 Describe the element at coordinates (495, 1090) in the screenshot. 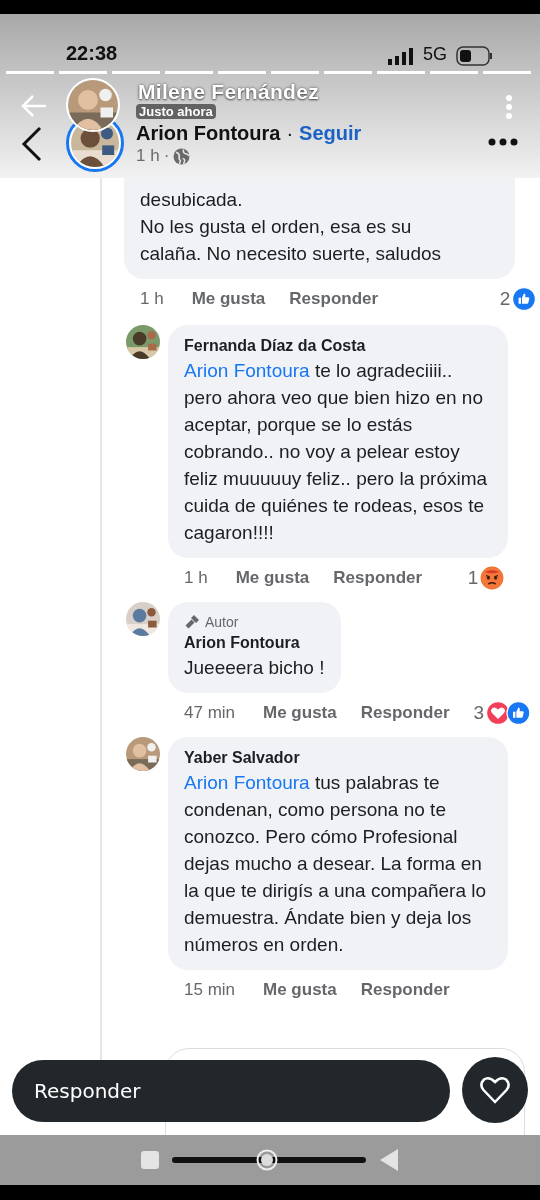

I see `heart-icon` at that location.